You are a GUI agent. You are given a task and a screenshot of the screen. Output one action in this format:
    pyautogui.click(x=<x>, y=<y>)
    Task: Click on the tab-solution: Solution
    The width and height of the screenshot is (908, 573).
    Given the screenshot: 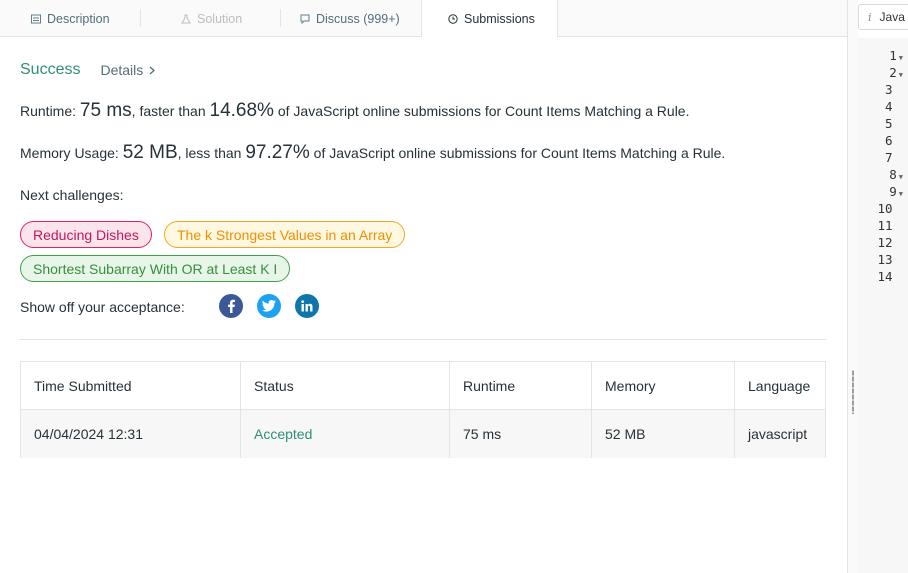 What is the action you would take?
    pyautogui.click(x=211, y=18)
    